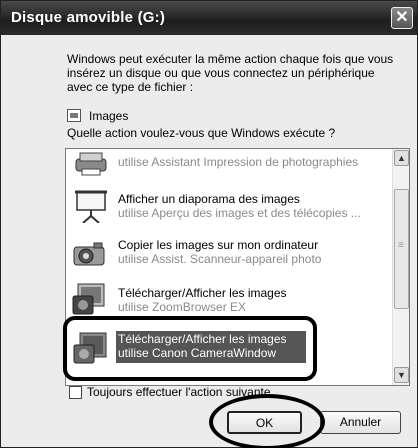  I want to click on chevron-up-icon: ▲, so click(401, 158).